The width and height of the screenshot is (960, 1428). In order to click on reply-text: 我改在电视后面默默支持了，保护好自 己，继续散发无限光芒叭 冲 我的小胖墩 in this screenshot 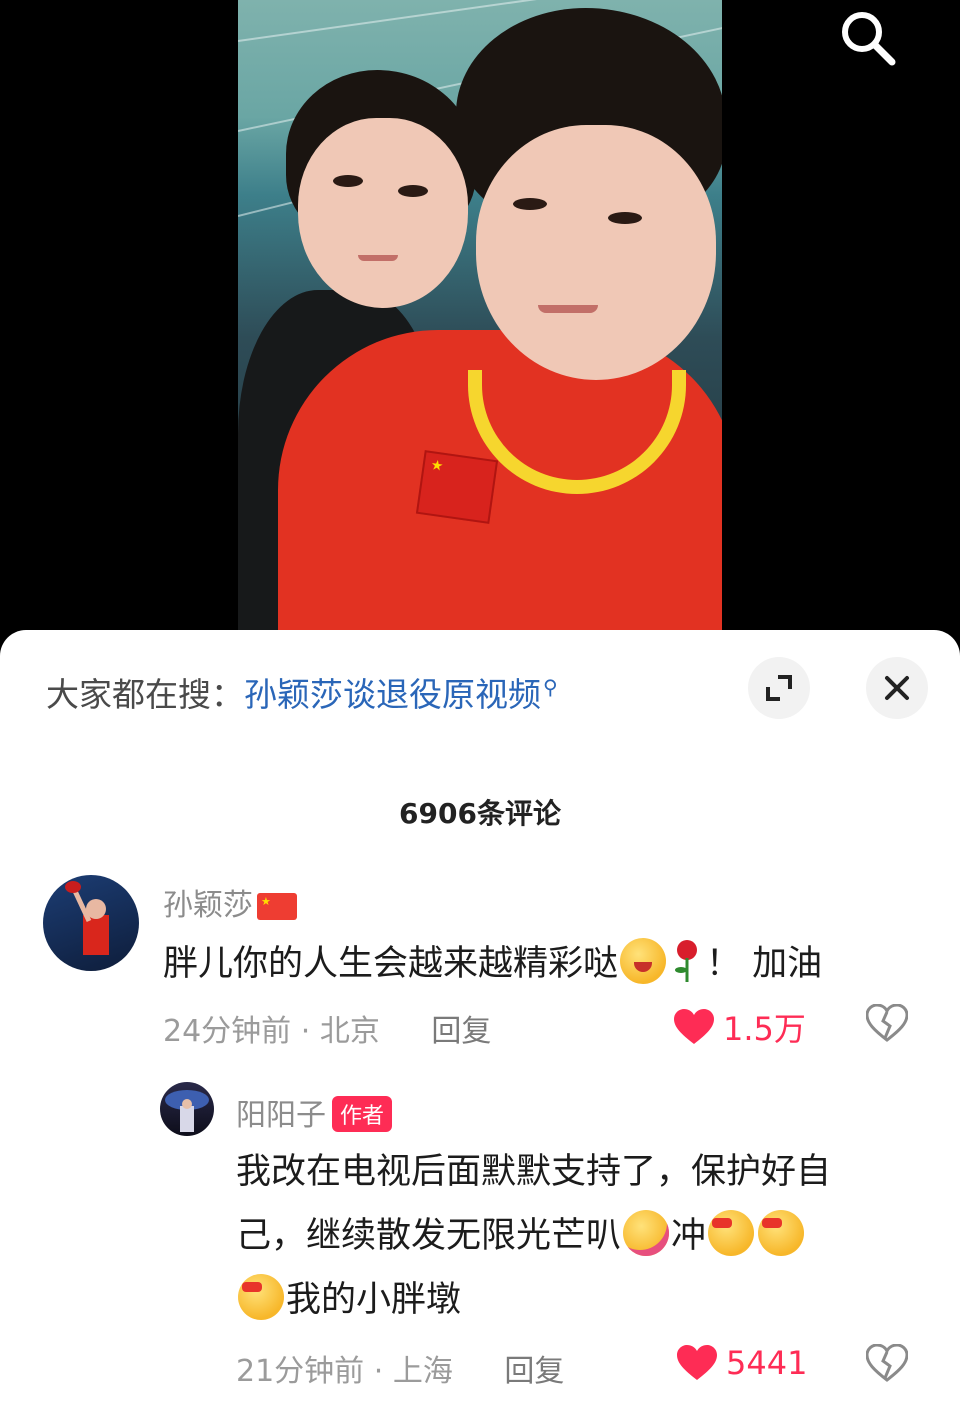, I will do `click(586, 1236)`.